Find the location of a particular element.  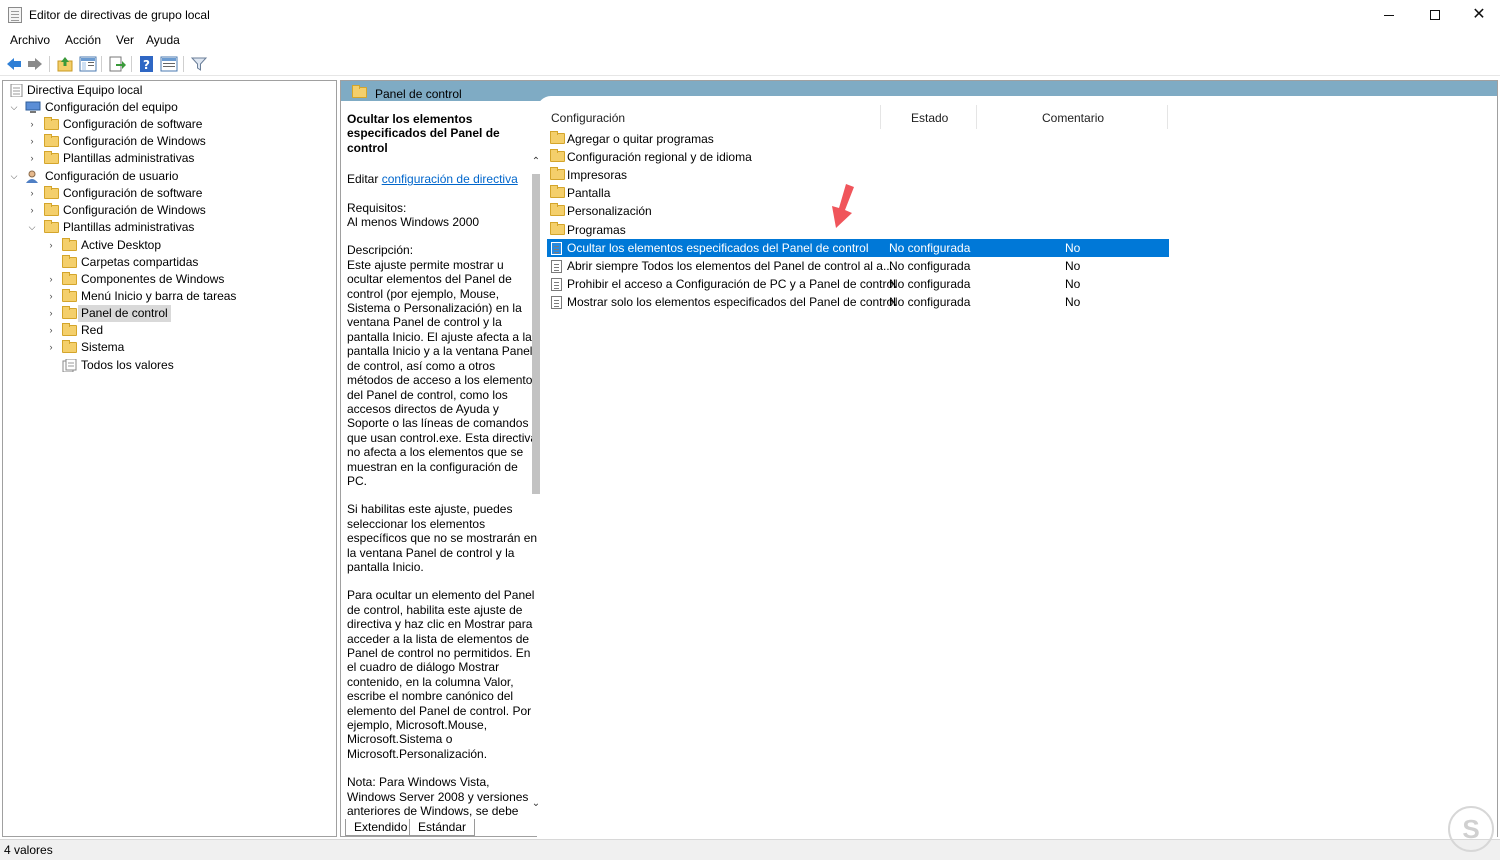

maximize-button is located at coordinates (1435, 15).